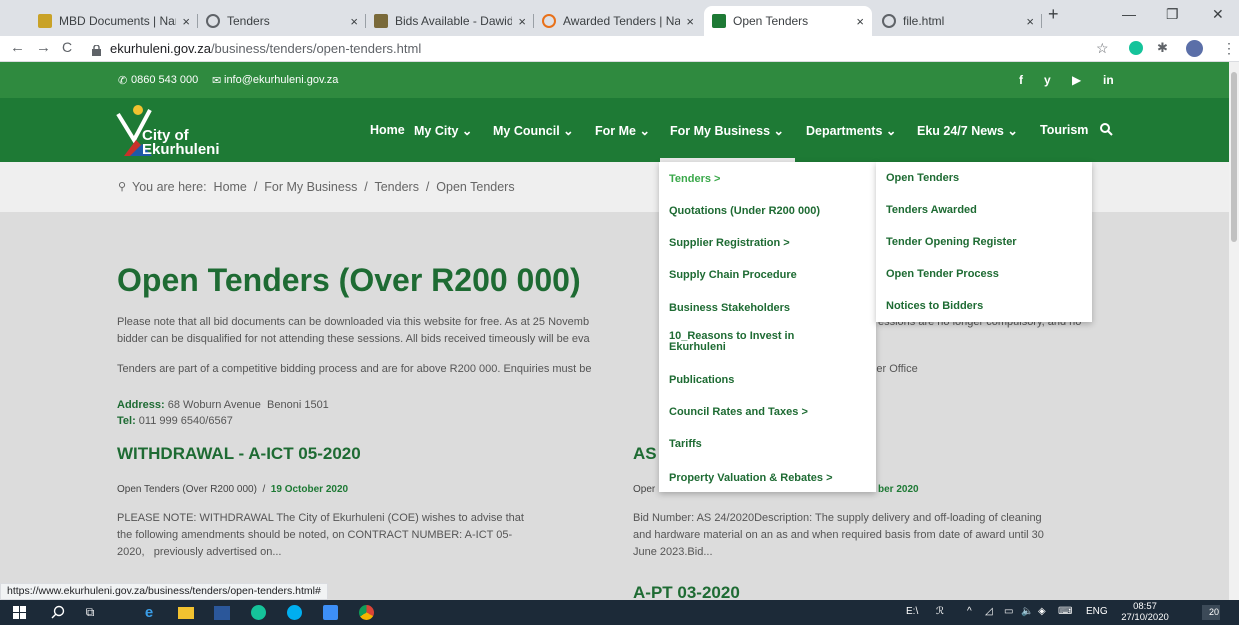  Describe the element at coordinates (123, 81) in the screenshot. I see `phone-icon: ✆` at that location.